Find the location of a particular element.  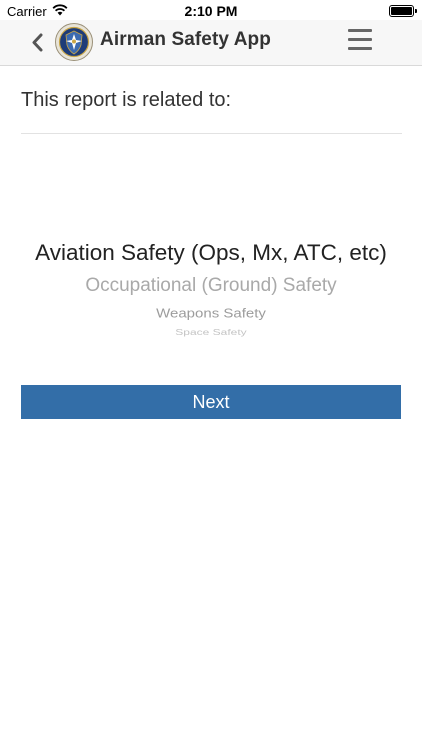

back-button is located at coordinates (38, 43).